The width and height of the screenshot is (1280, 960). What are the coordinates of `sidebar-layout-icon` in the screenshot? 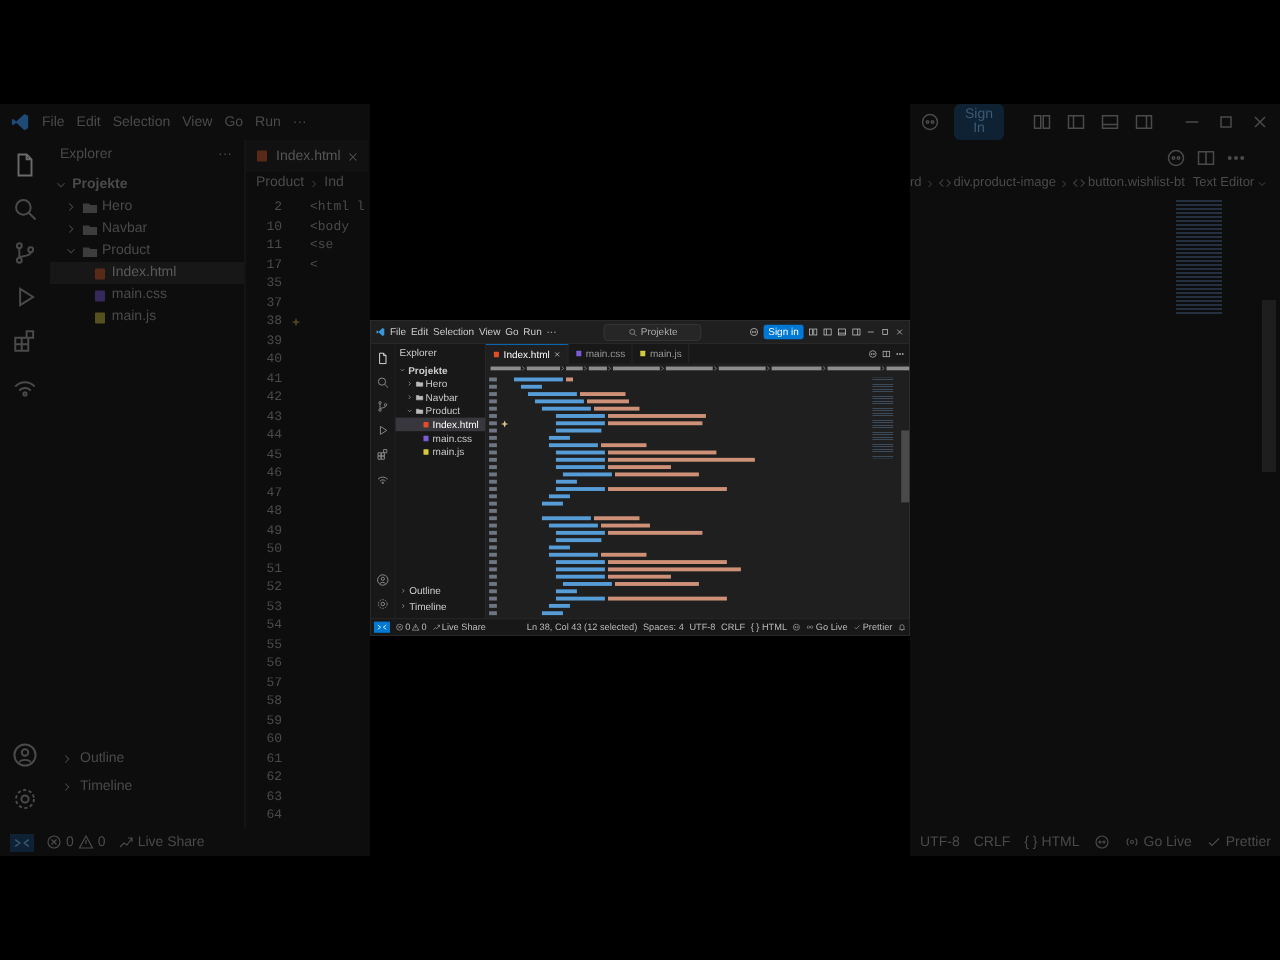 It's located at (1076, 122).